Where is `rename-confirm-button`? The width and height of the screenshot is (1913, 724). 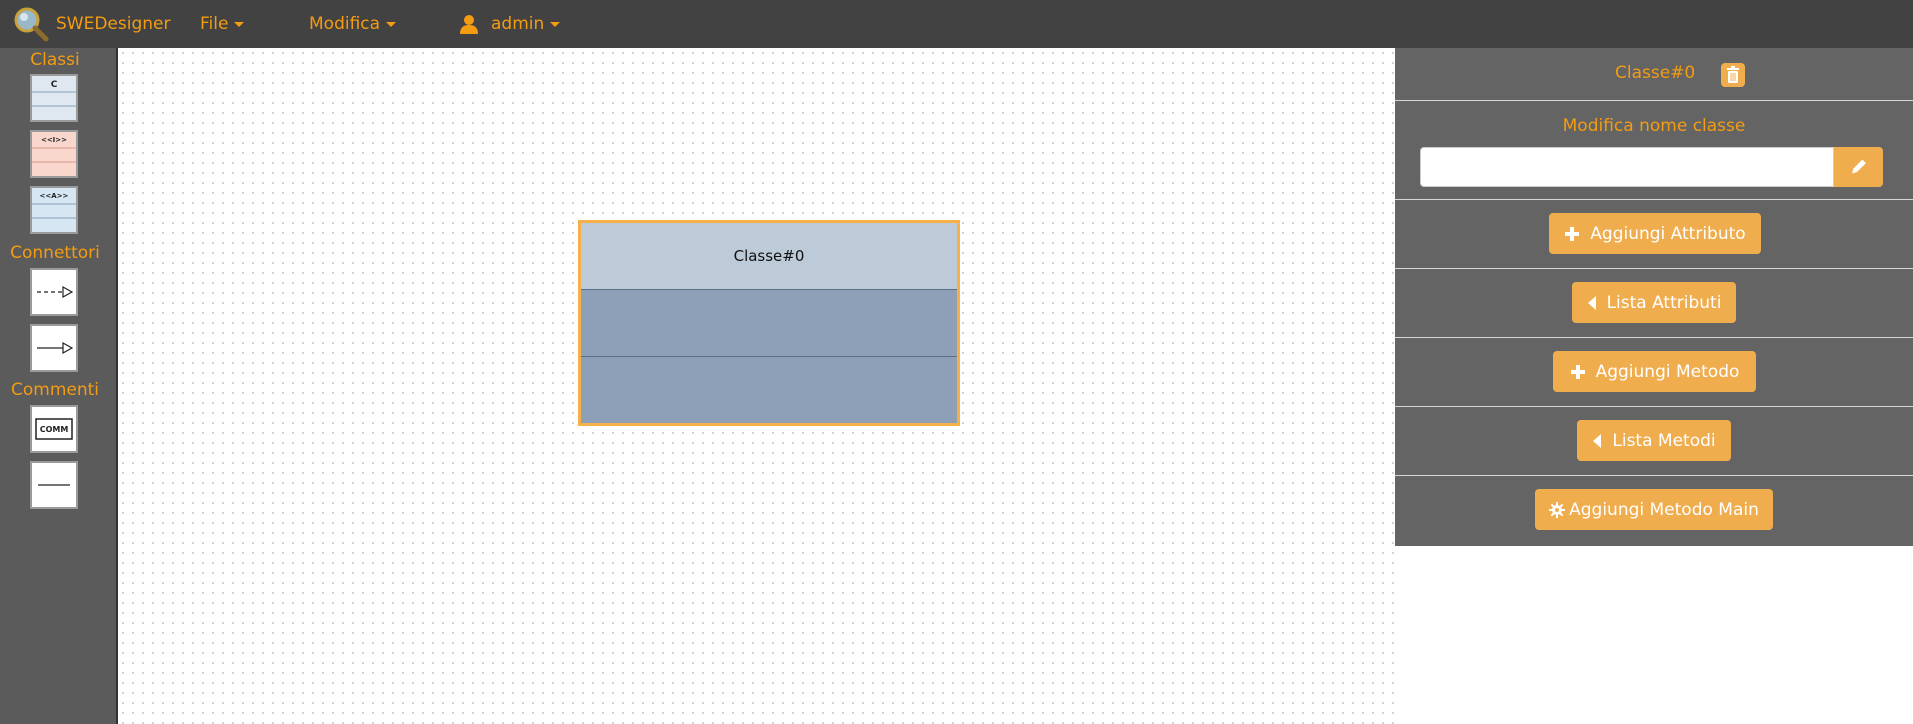 rename-confirm-button is located at coordinates (1858, 167).